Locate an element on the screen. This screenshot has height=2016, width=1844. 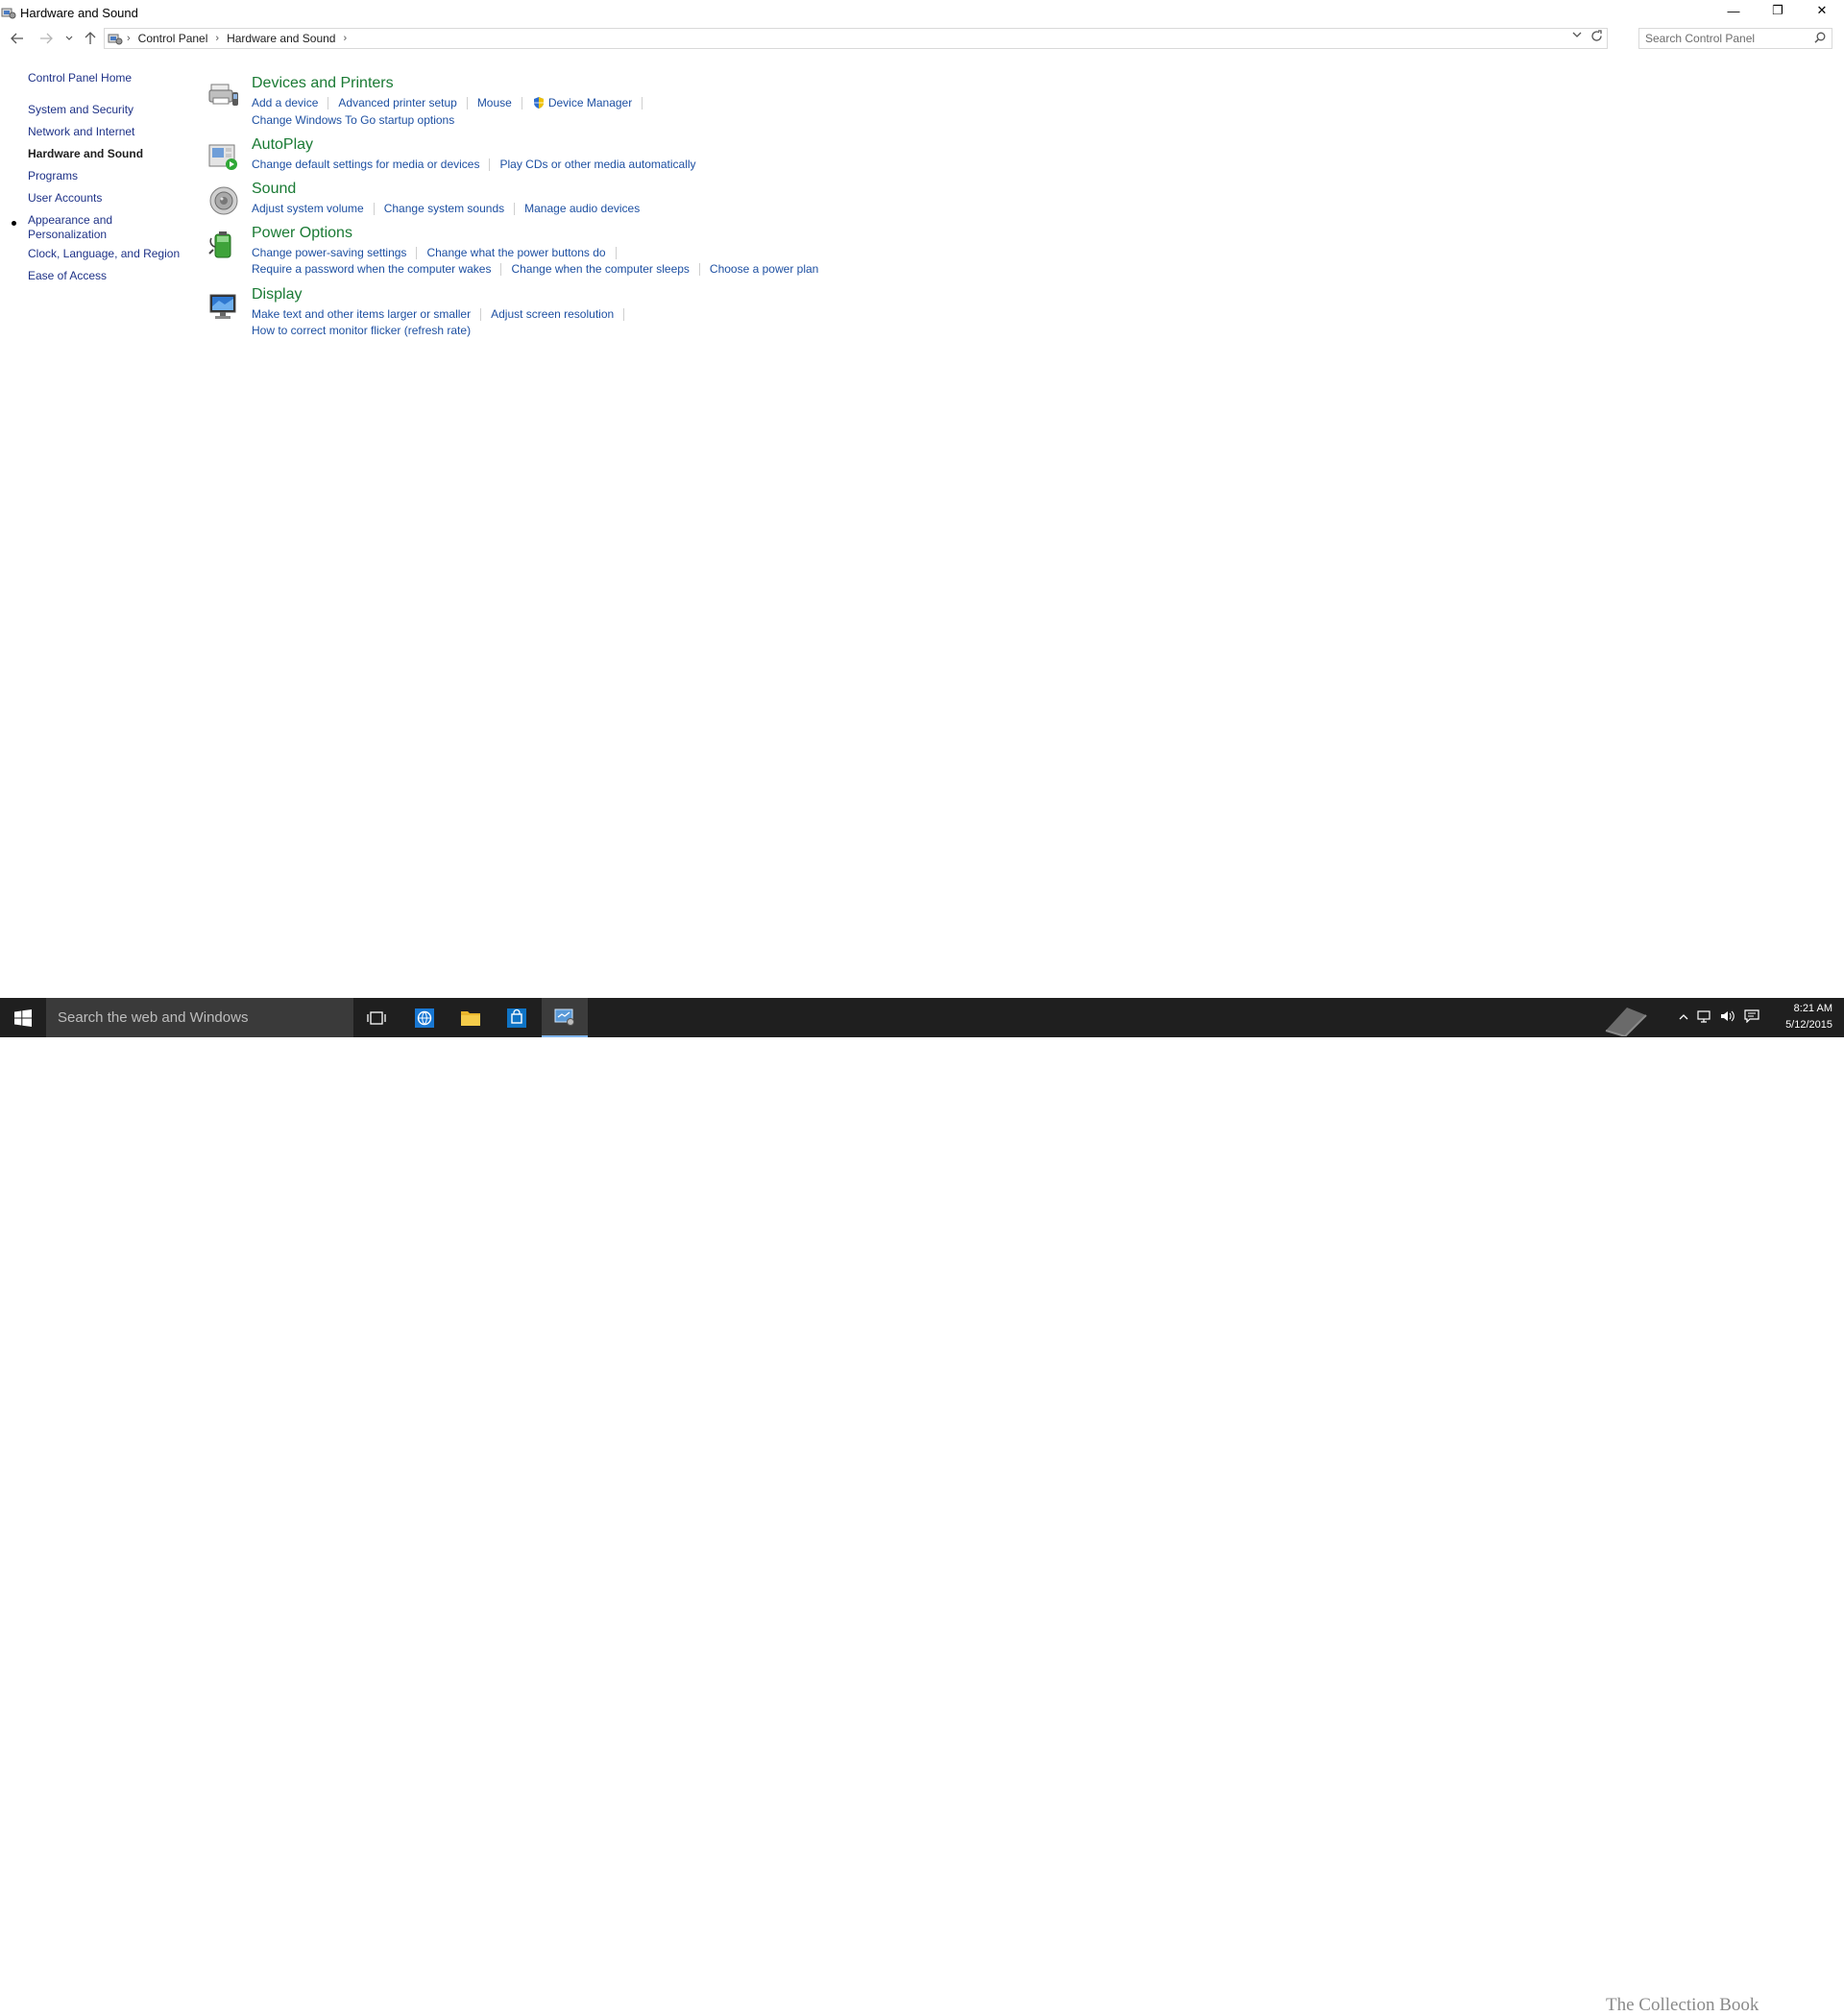
refresh-icon is located at coordinates (1596, 35).